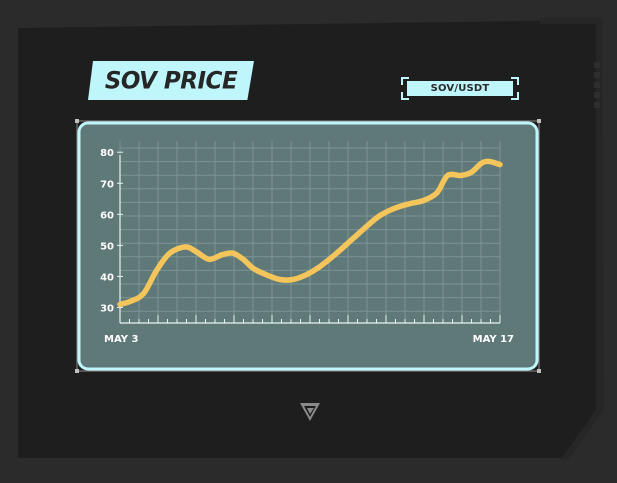 The height and width of the screenshot is (483, 617). What do you see at coordinates (107, 308) in the screenshot?
I see `y-tick-label: 30` at bounding box center [107, 308].